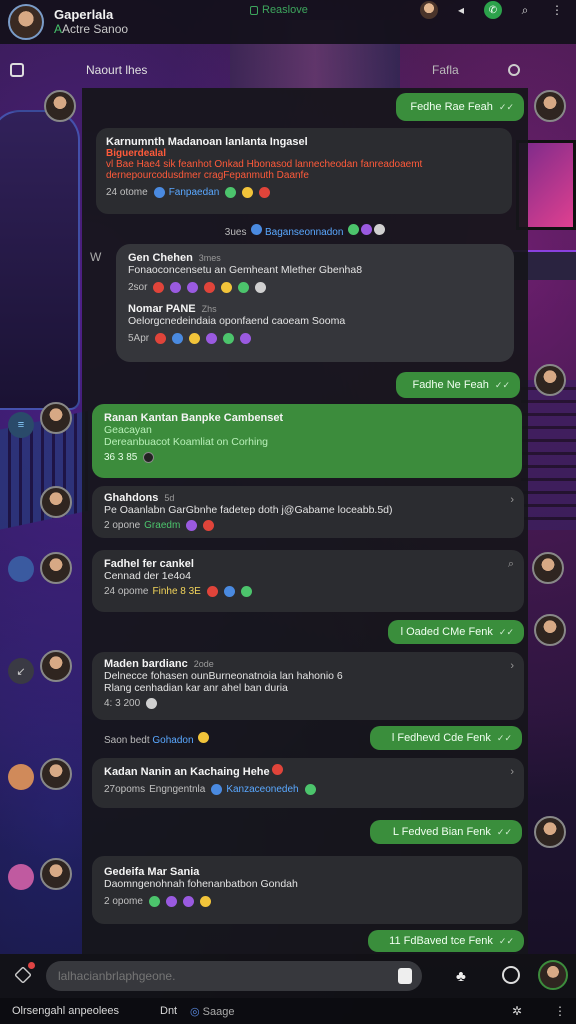  What do you see at coordinates (194, 418) in the screenshot?
I see `message-title: Ranan Kantan Banpke Cambenset` at bounding box center [194, 418].